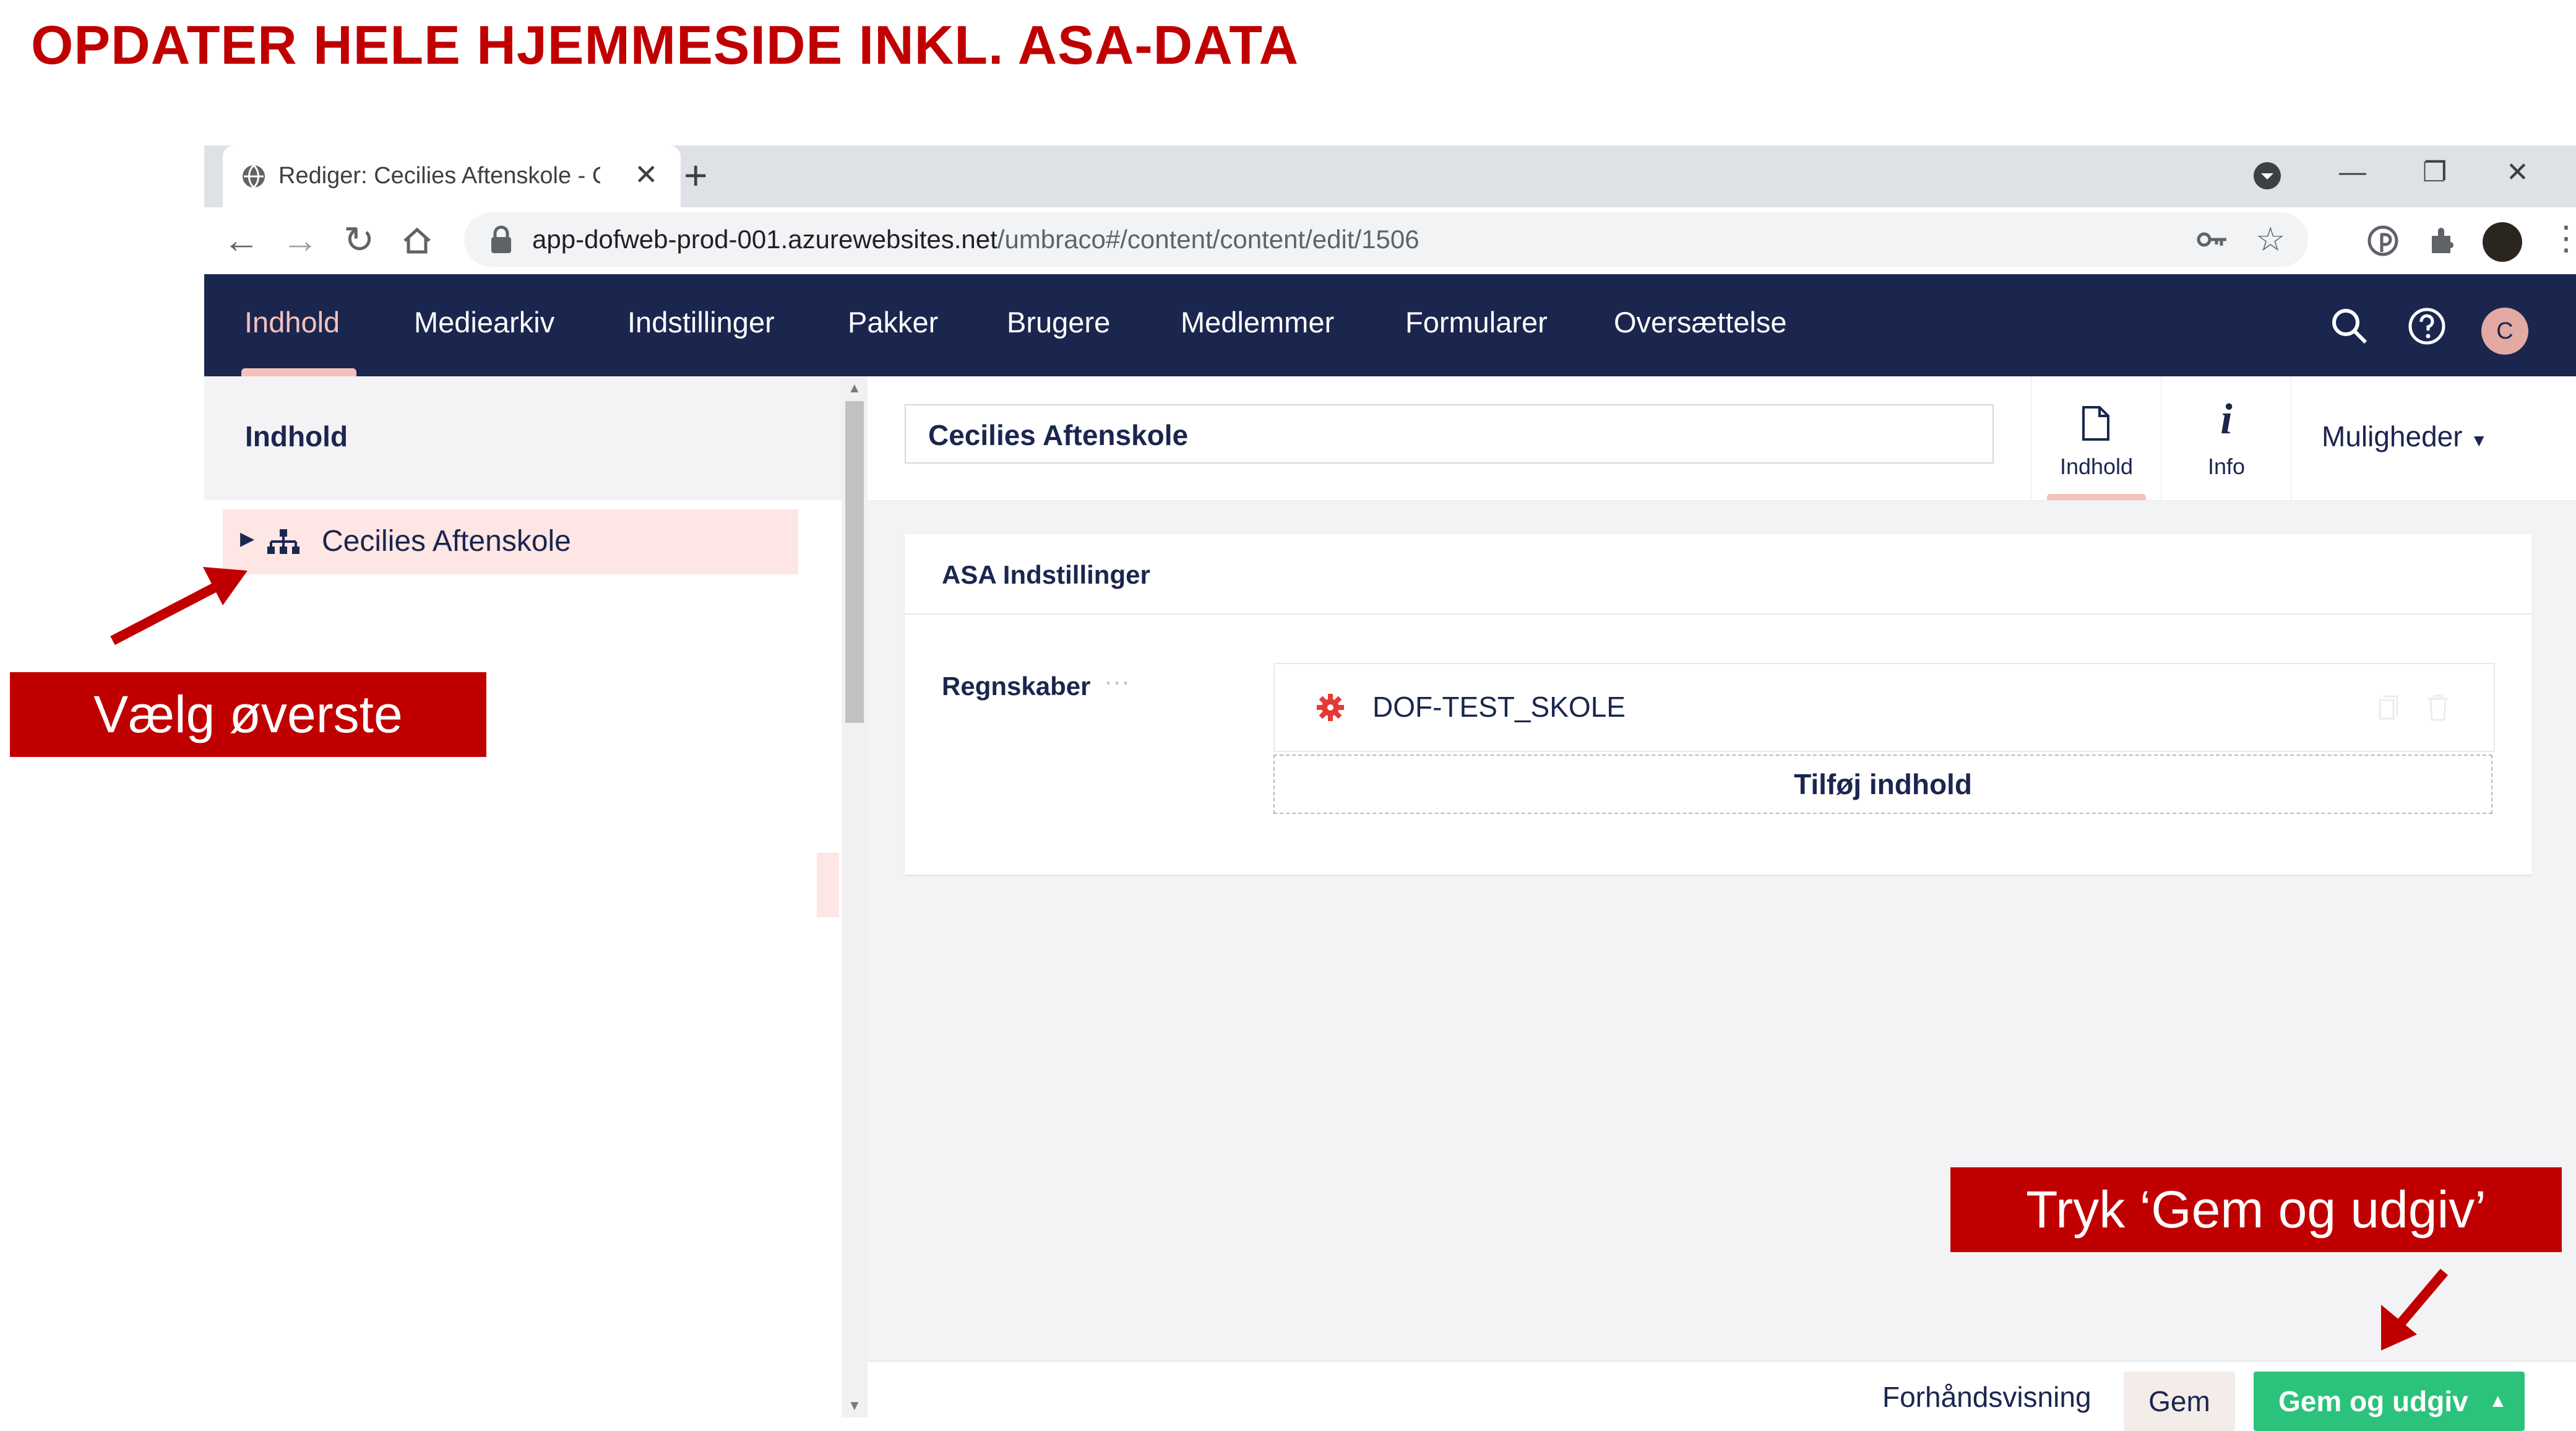 The width and height of the screenshot is (2576, 1431). Describe the element at coordinates (854, 1406) in the screenshot. I see `scroll-down-icon: ▼` at that location.